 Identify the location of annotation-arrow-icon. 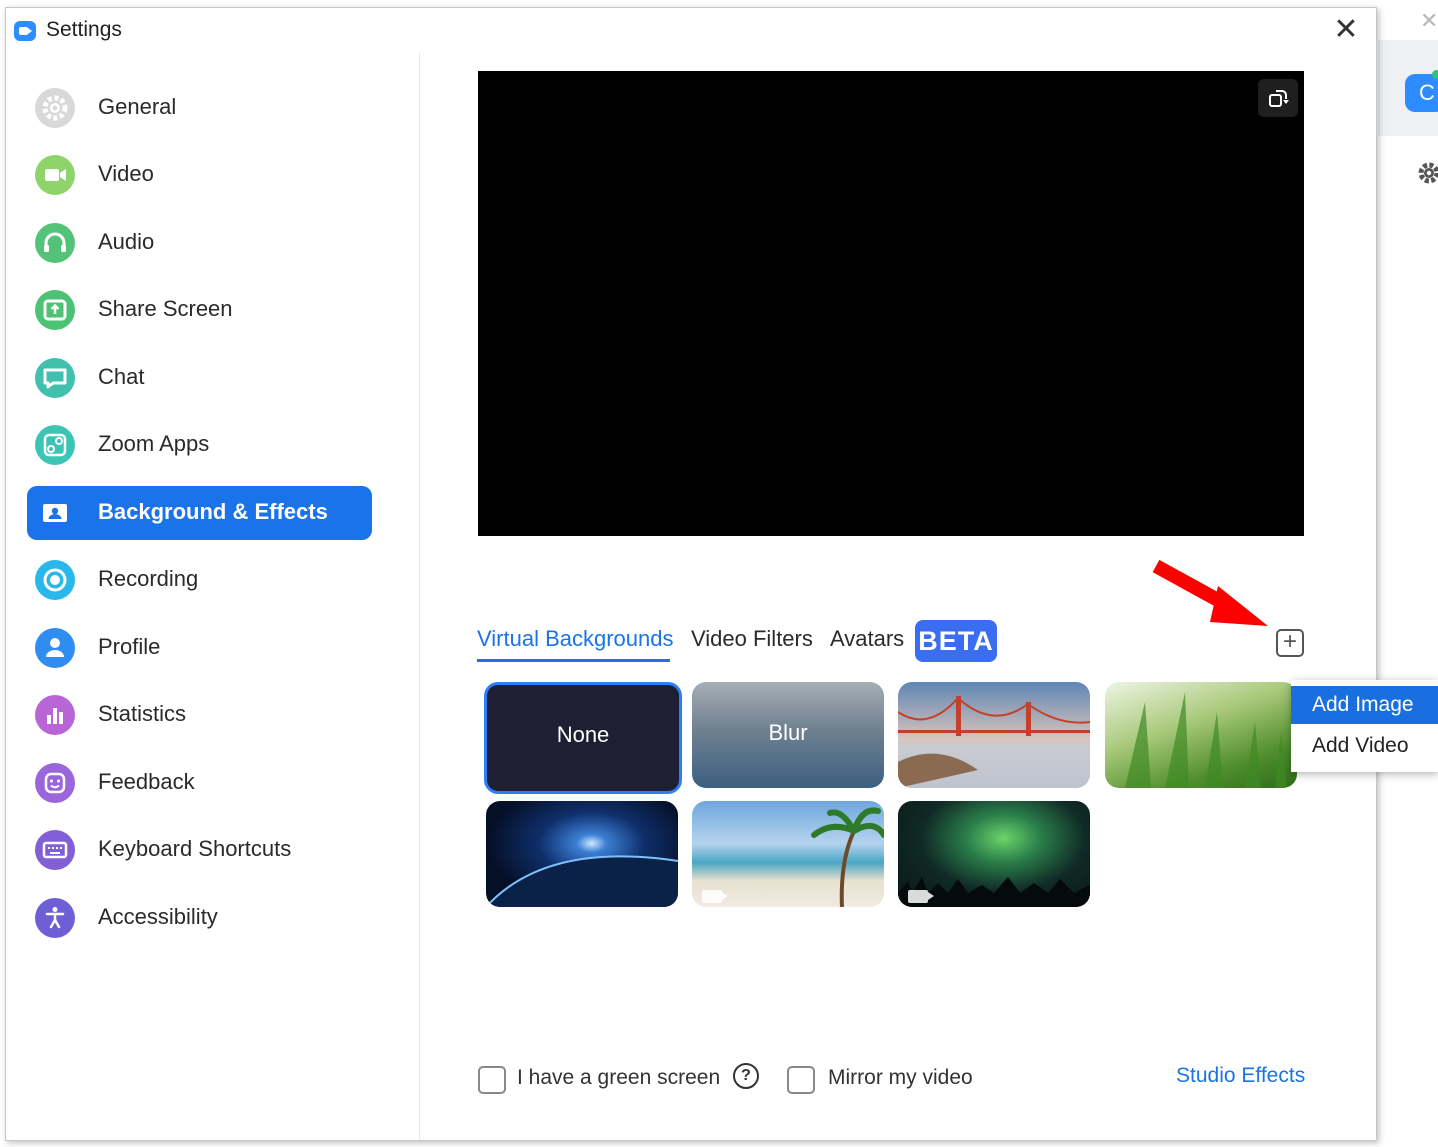
(1210, 592).